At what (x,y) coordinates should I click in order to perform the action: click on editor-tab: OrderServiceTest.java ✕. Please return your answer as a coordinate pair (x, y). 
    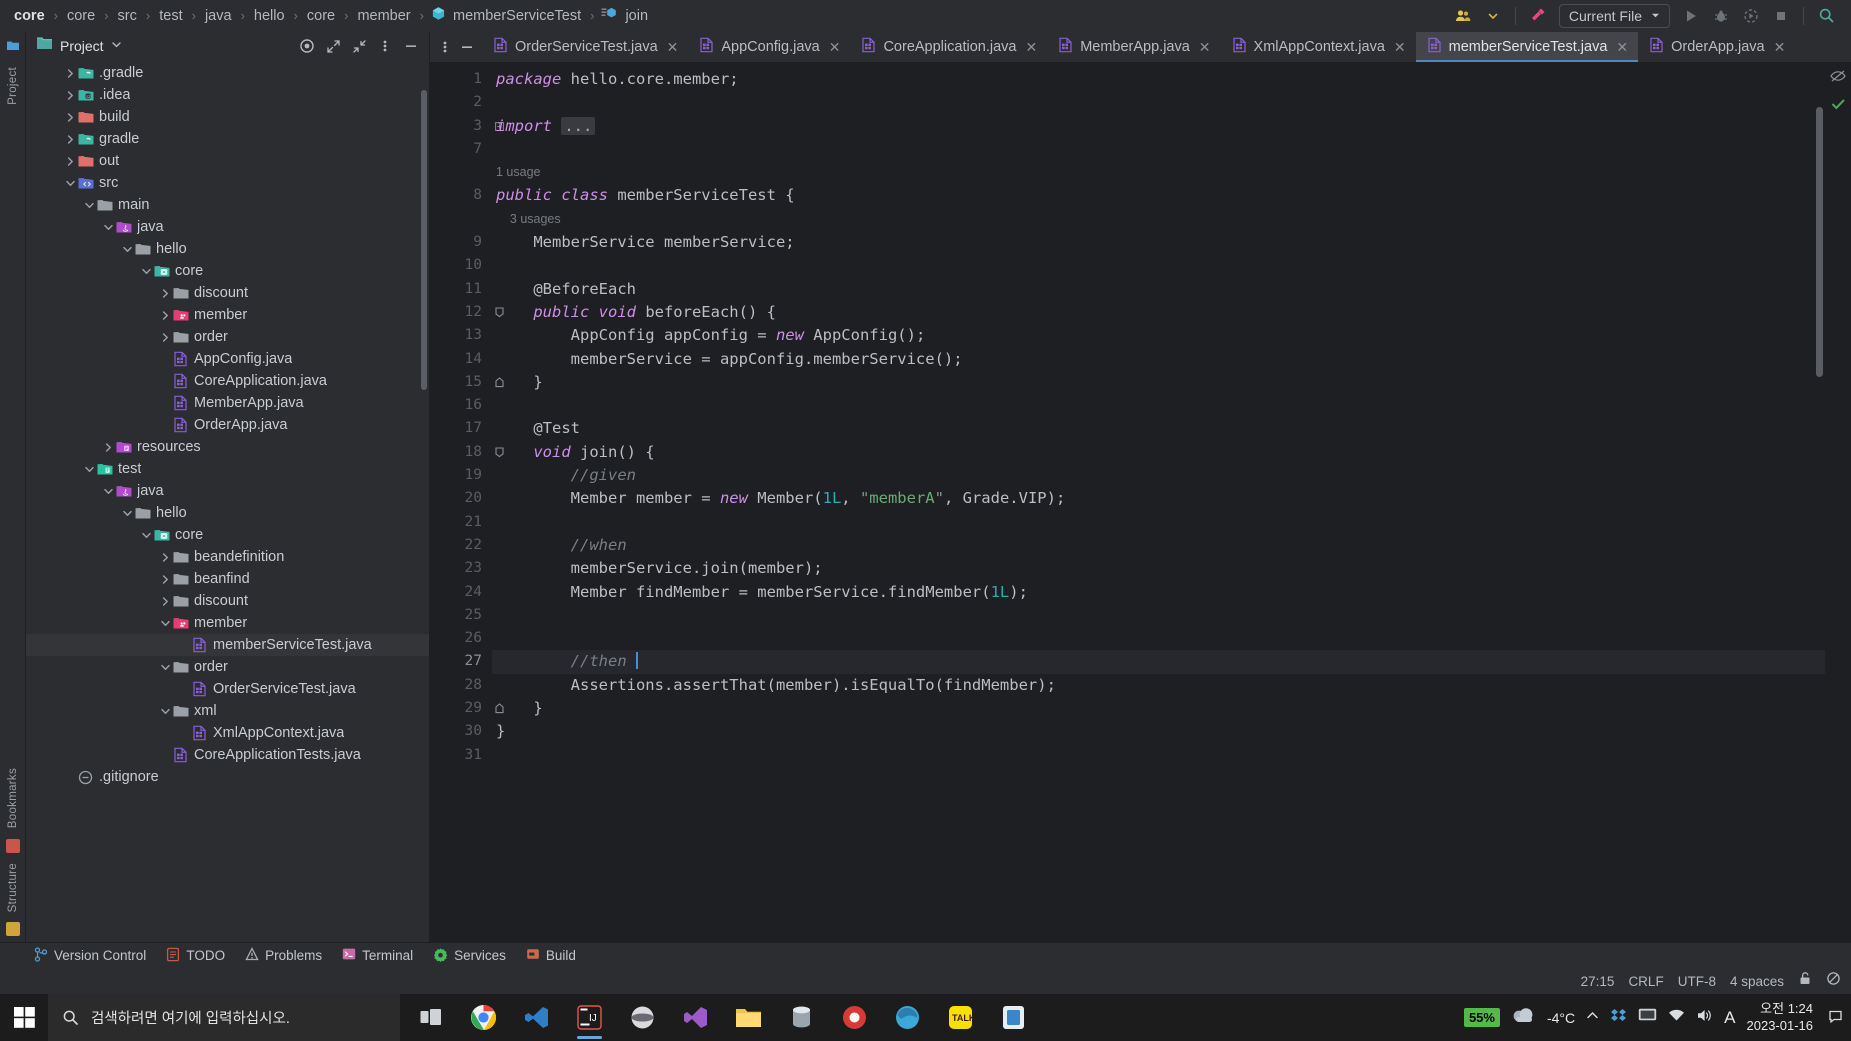
    Looking at the image, I should click on (585, 47).